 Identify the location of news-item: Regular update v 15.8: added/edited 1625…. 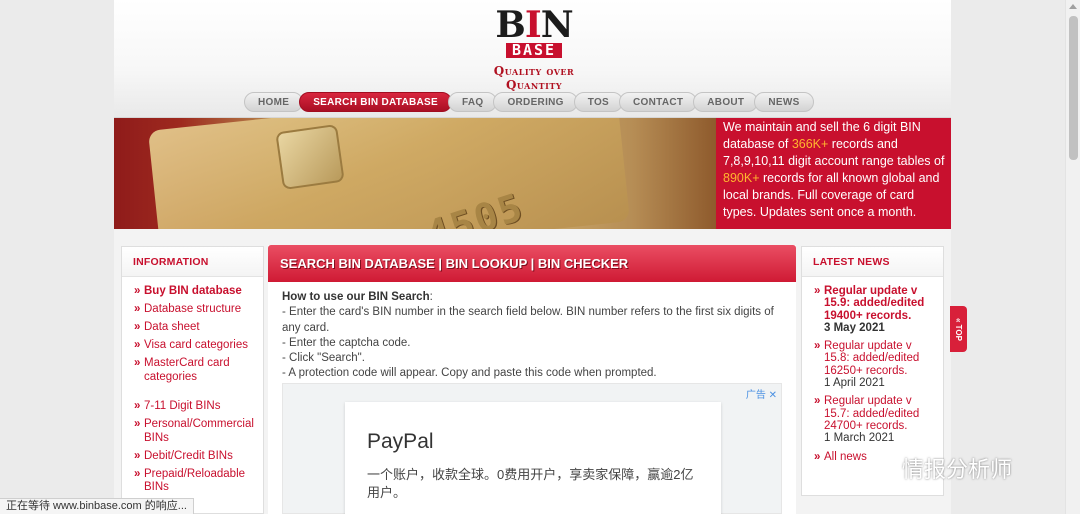
(876, 364).